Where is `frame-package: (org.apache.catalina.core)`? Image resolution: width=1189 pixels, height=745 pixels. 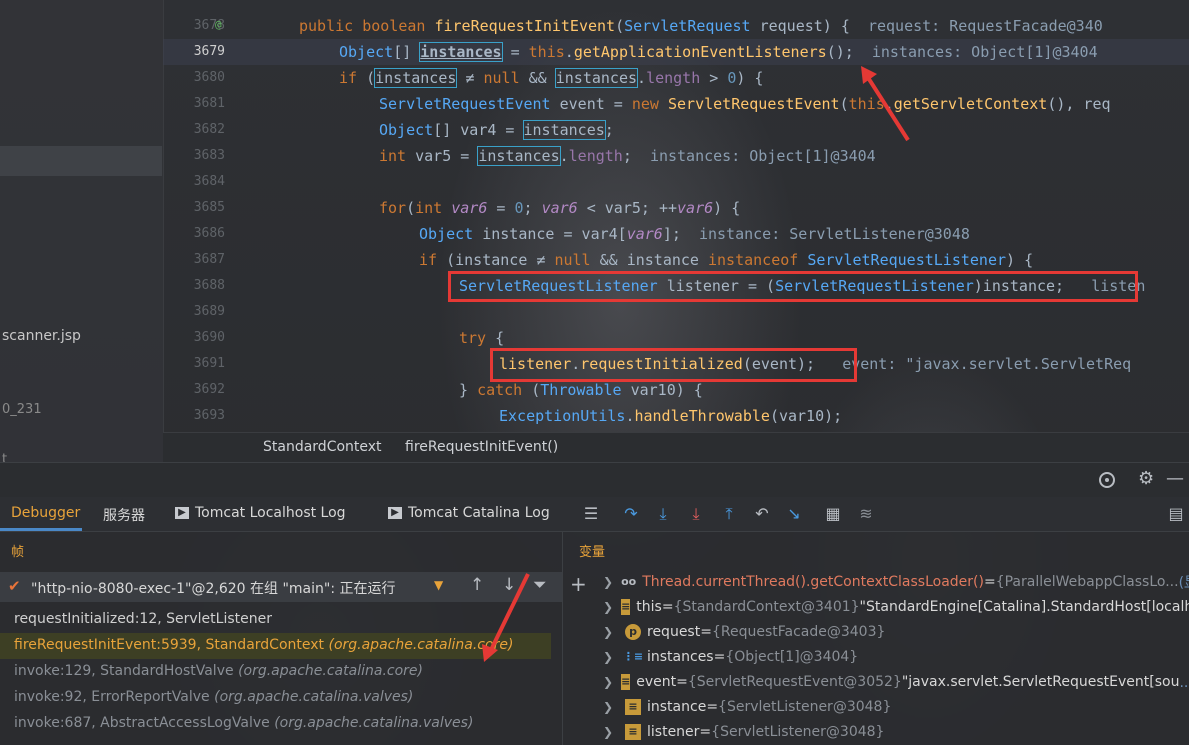
frame-package: (org.apache.catalina.core) is located at coordinates (330, 671).